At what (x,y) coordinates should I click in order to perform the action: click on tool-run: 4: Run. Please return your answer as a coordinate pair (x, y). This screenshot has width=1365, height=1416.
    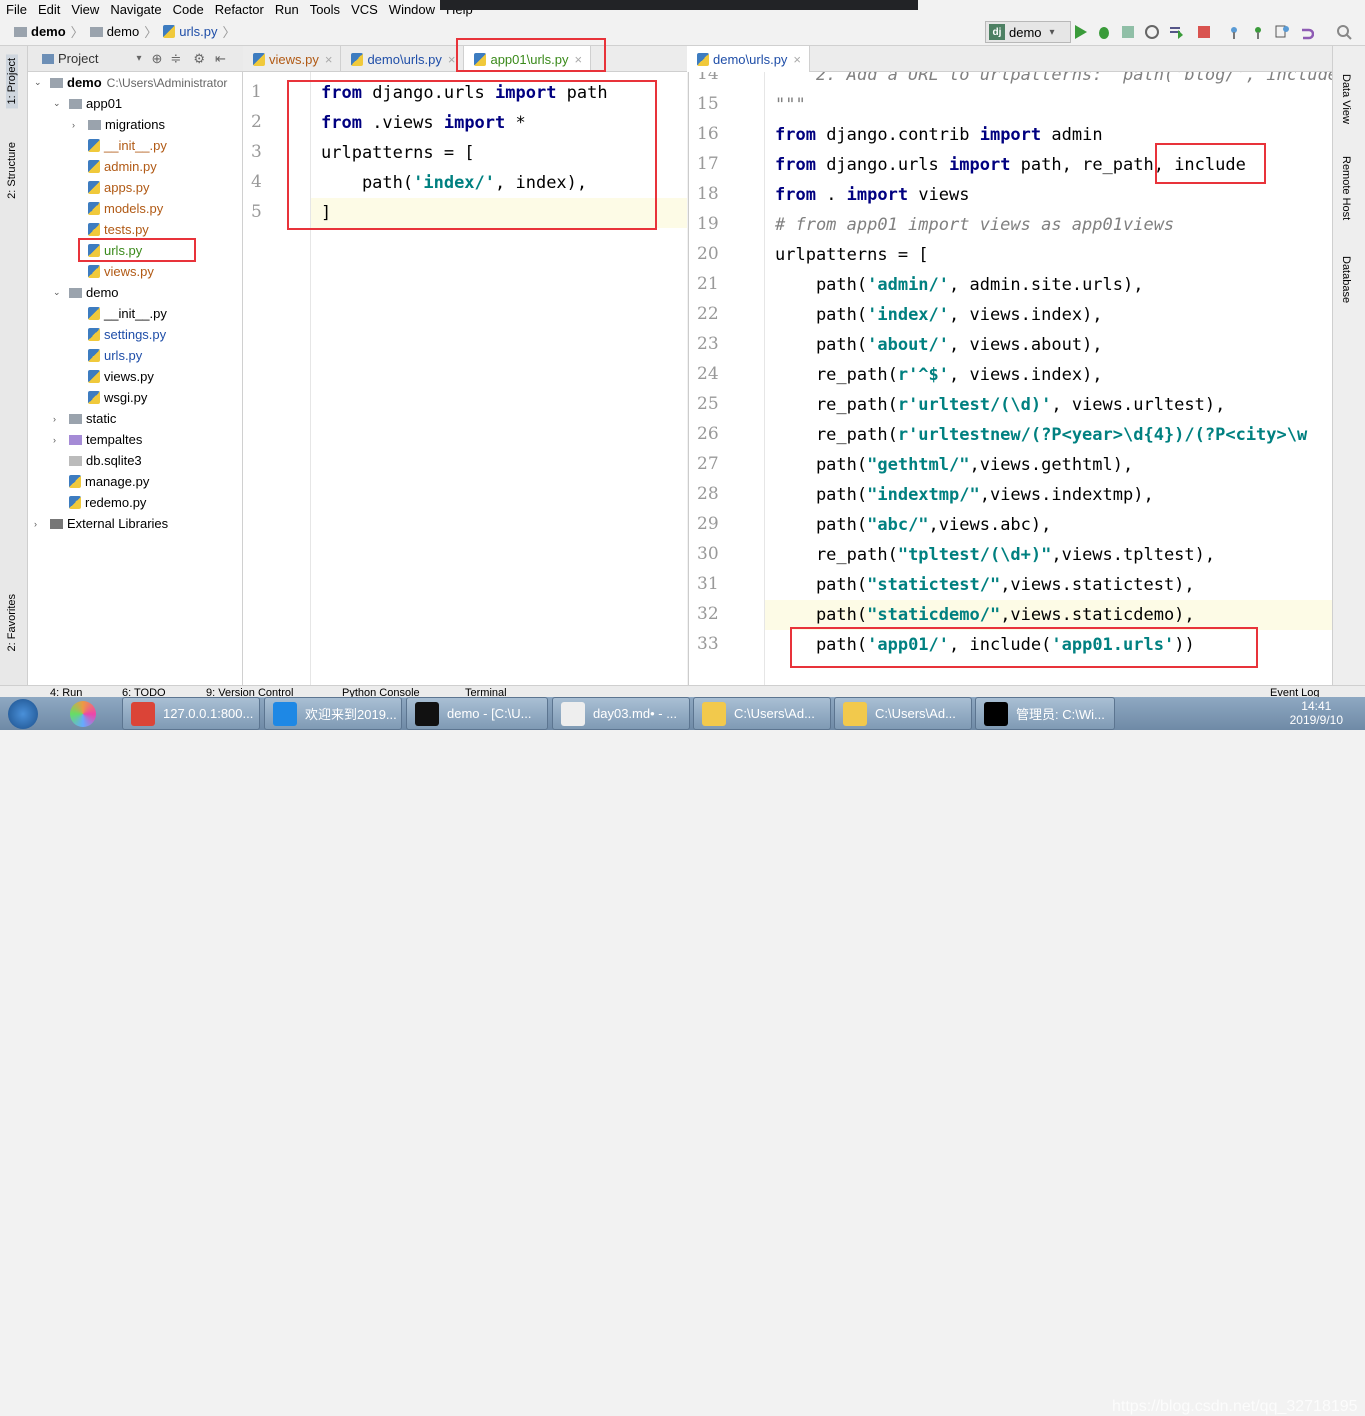
    Looking at the image, I should click on (66, 692).